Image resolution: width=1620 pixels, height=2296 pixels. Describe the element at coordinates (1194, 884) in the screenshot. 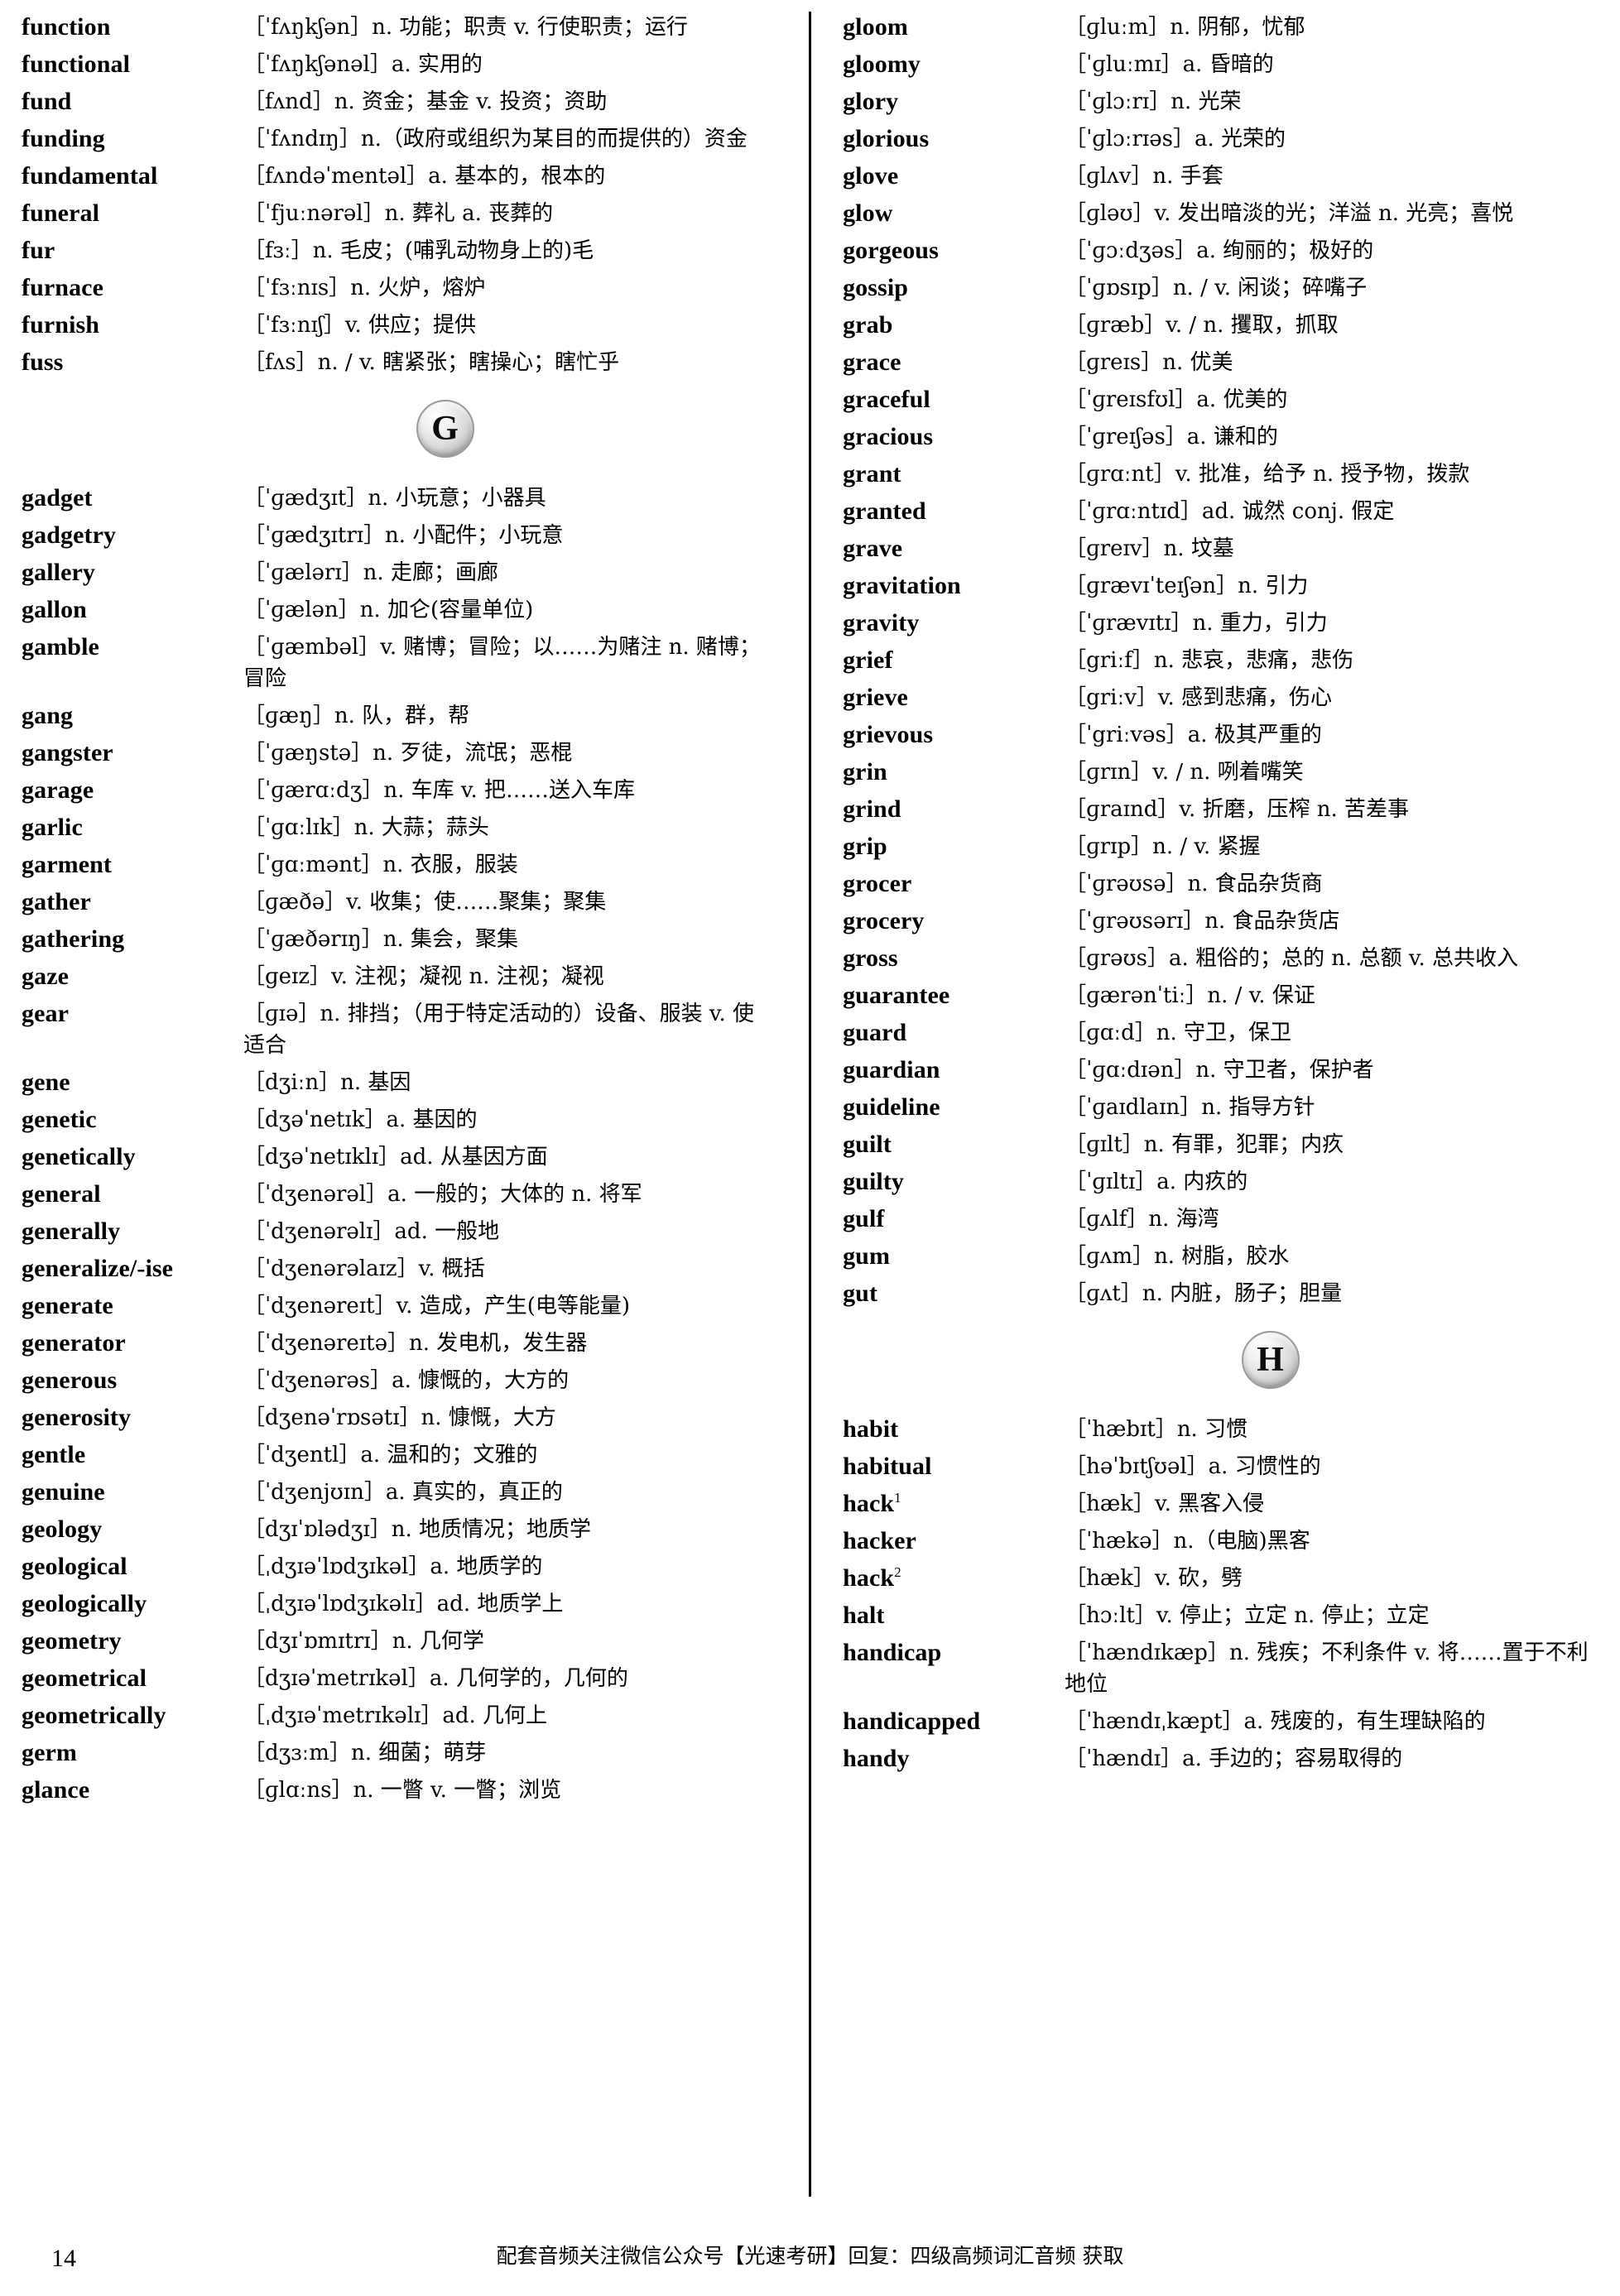

I see `entry-definition: ［ˈɡrəʊsə］n. 食品杂货商` at that location.